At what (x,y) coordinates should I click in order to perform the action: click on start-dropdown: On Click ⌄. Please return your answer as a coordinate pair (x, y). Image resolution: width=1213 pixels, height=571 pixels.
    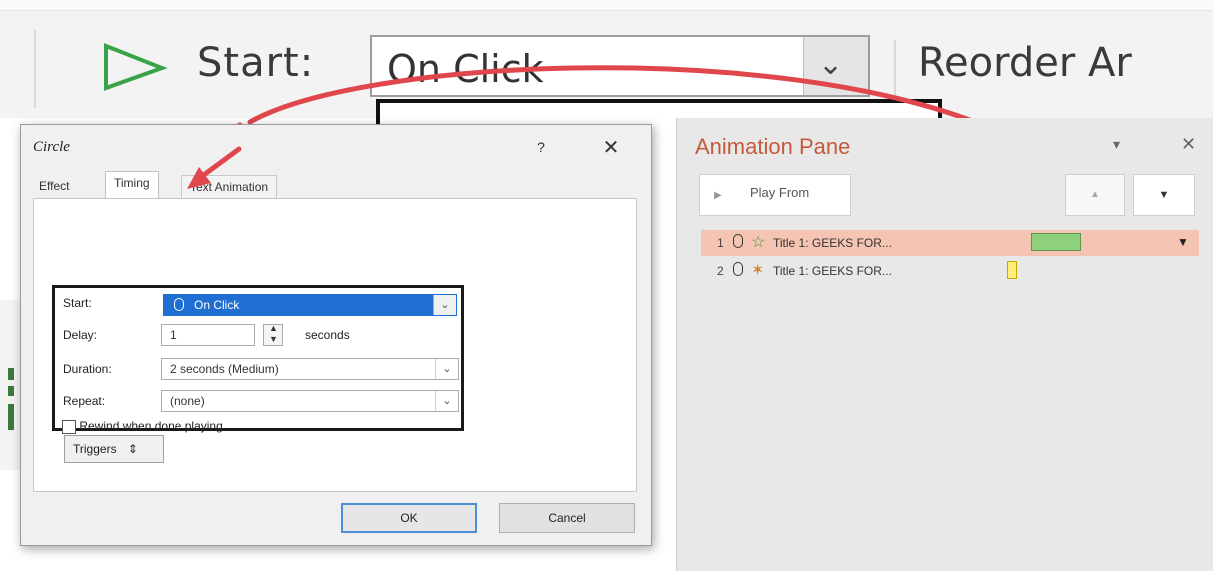
    Looking at the image, I should click on (620, 66).